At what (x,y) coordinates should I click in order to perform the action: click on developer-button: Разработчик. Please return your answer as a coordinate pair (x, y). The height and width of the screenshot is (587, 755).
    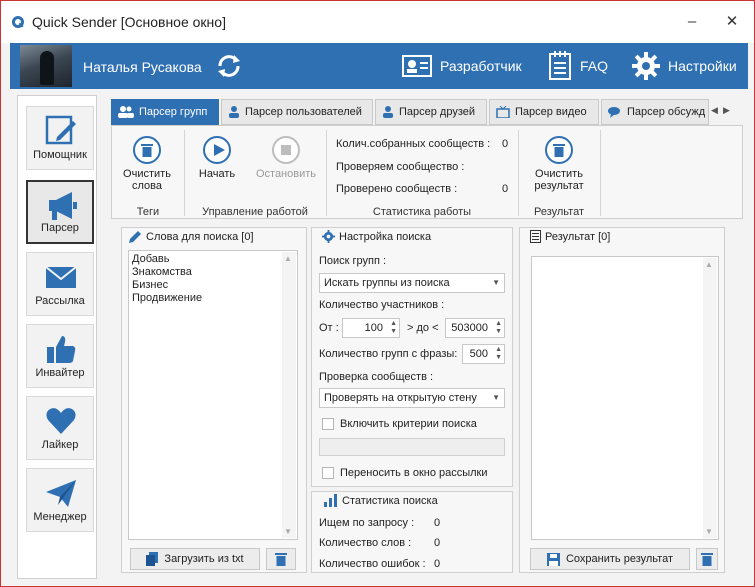
    Looking at the image, I should click on (462, 66).